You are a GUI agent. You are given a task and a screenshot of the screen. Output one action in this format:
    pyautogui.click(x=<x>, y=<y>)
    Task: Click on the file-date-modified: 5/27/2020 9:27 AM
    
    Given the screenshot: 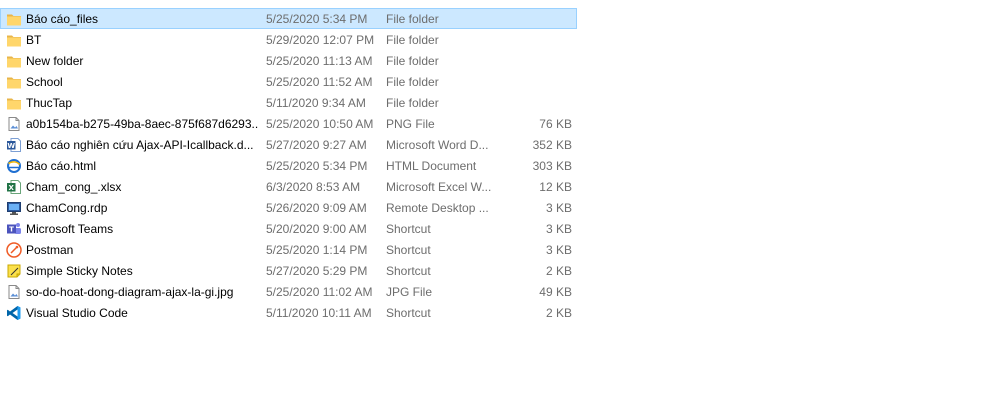 What is the action you would take?
    pyautogui.click(x=316, y=145)
    